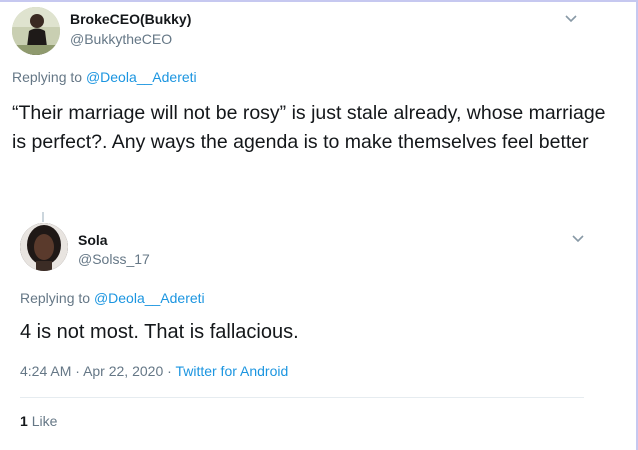 Image resolution: width=638 pixels, height=450 pixels. I want to click on tweet-time: 4:24 AM, so click(45, 371).